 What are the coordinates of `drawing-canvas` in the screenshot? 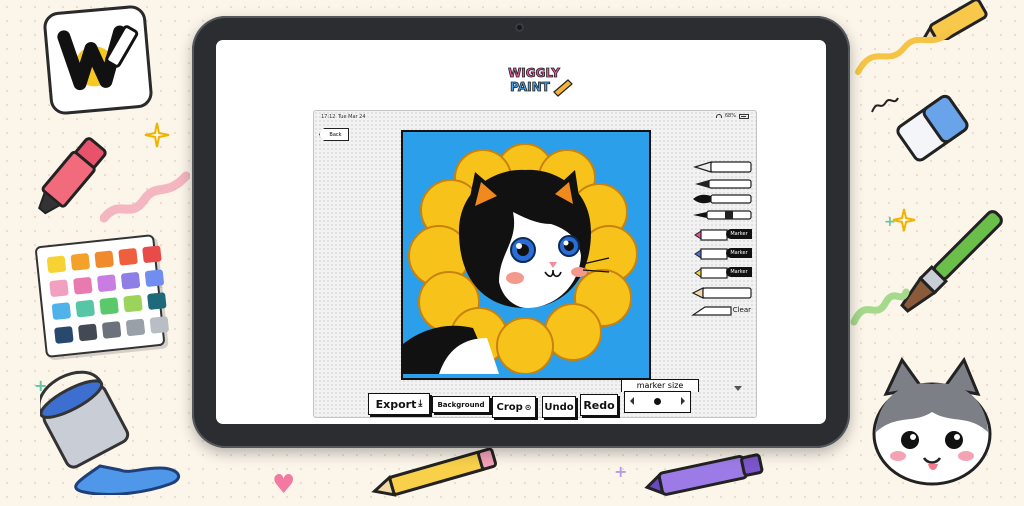 It's located at (526, 255).